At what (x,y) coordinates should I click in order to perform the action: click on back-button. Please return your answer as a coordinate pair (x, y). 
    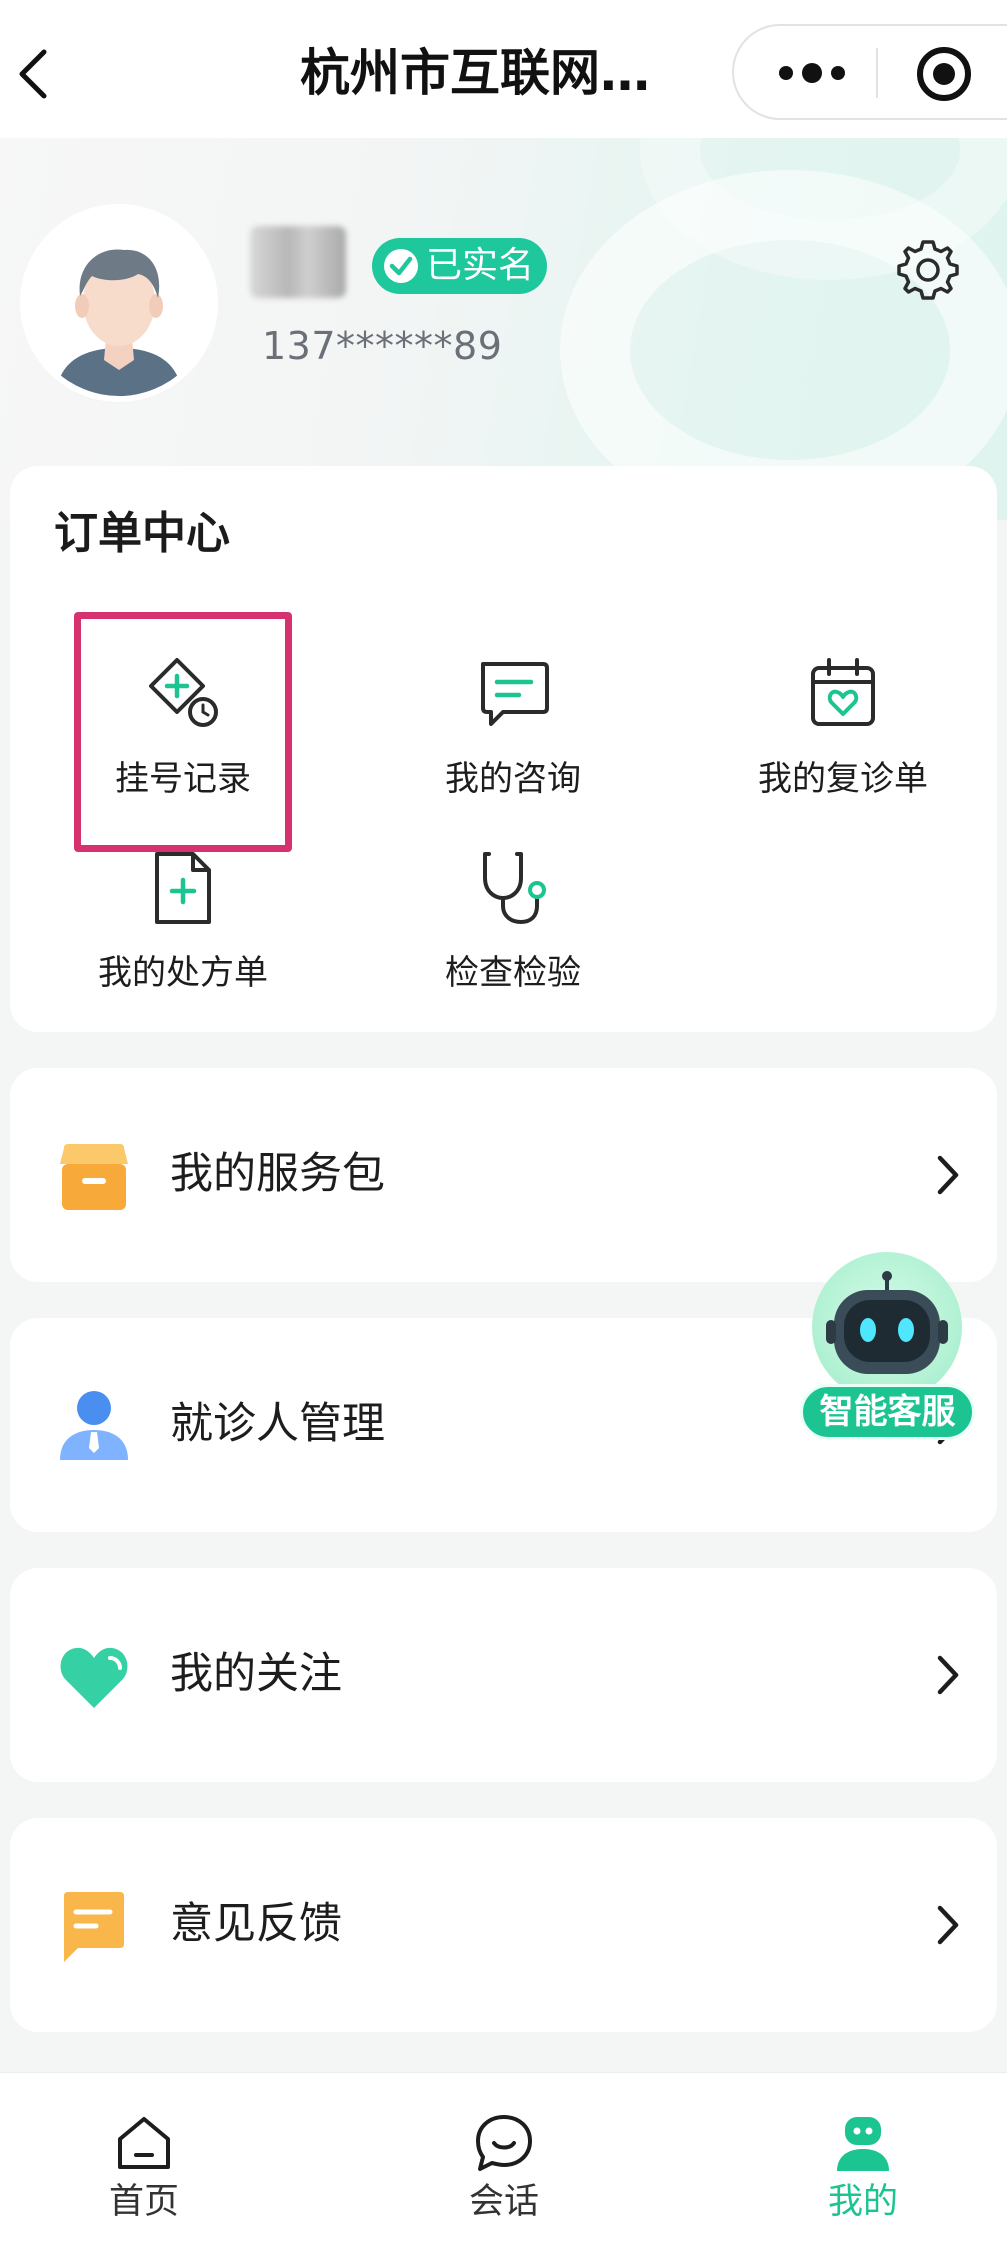
    Looking at the image, I should click on (40, 73).